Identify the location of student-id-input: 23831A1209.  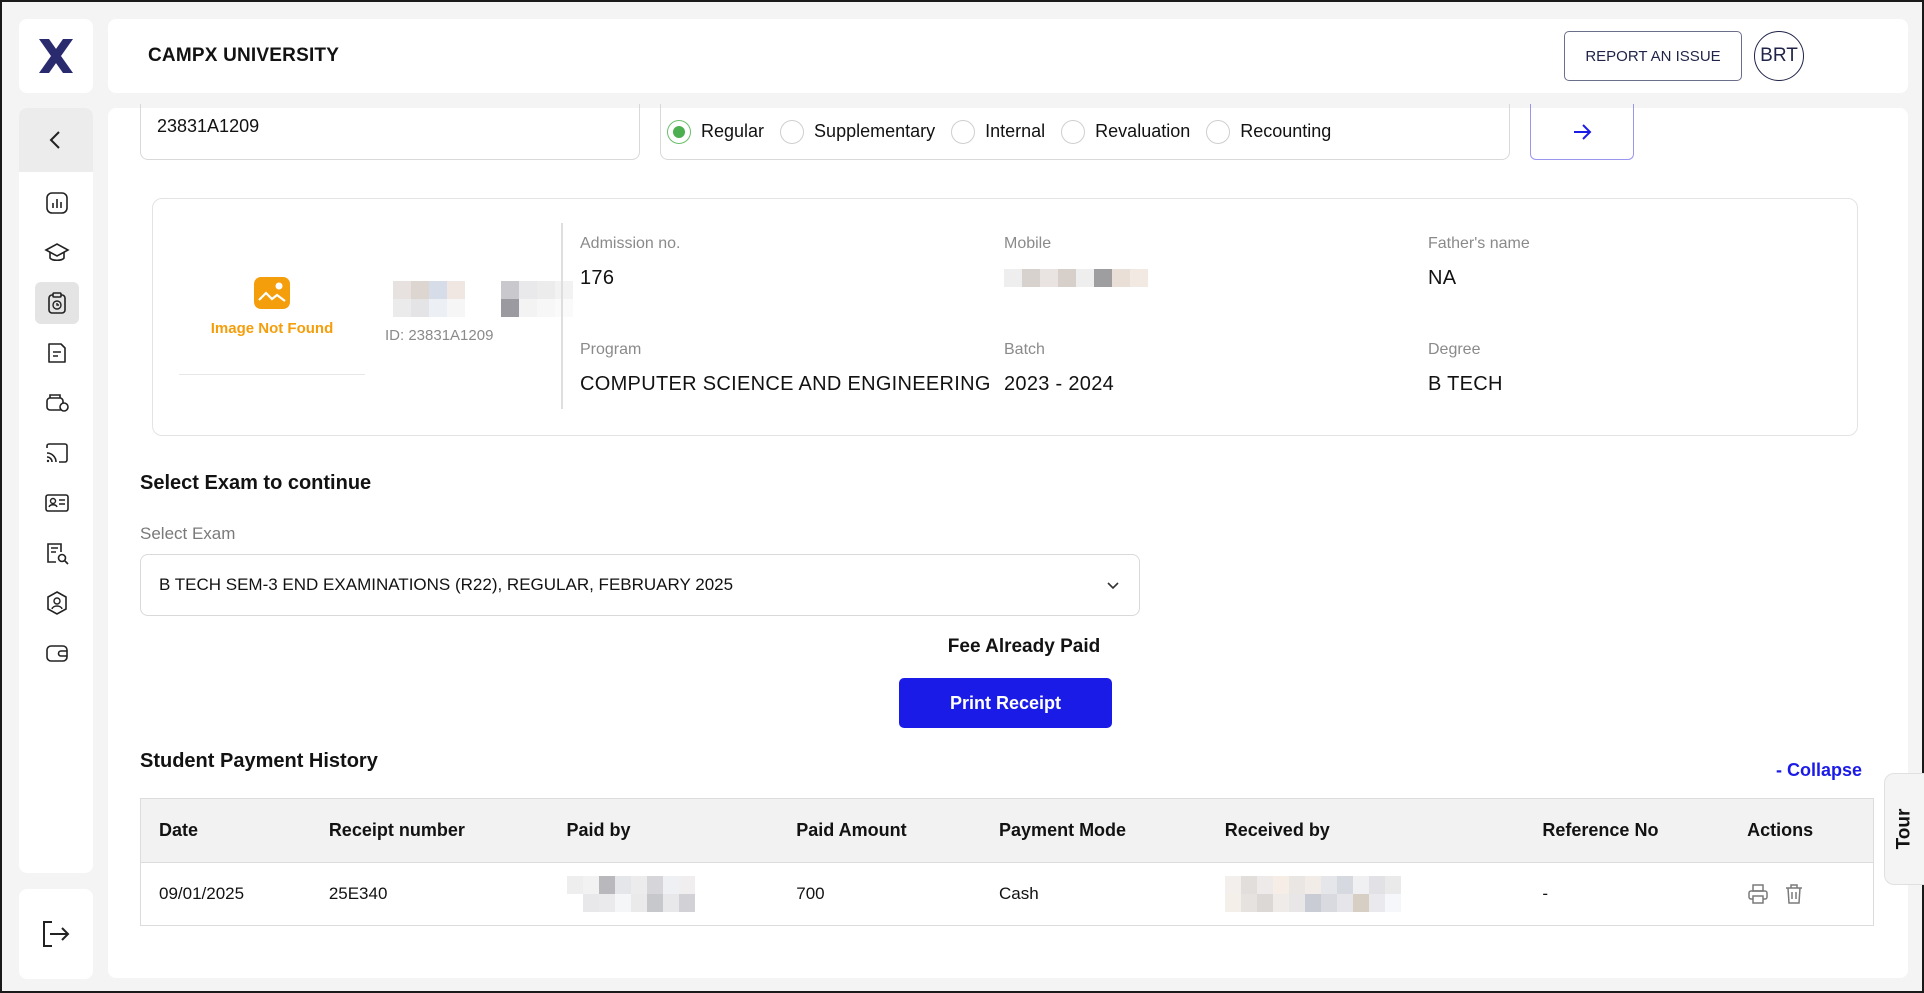
(390, 132).